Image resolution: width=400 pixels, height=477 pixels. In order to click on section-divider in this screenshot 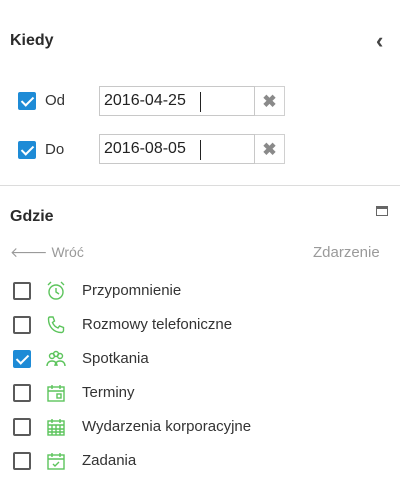, I will do `click(200, 185)`.